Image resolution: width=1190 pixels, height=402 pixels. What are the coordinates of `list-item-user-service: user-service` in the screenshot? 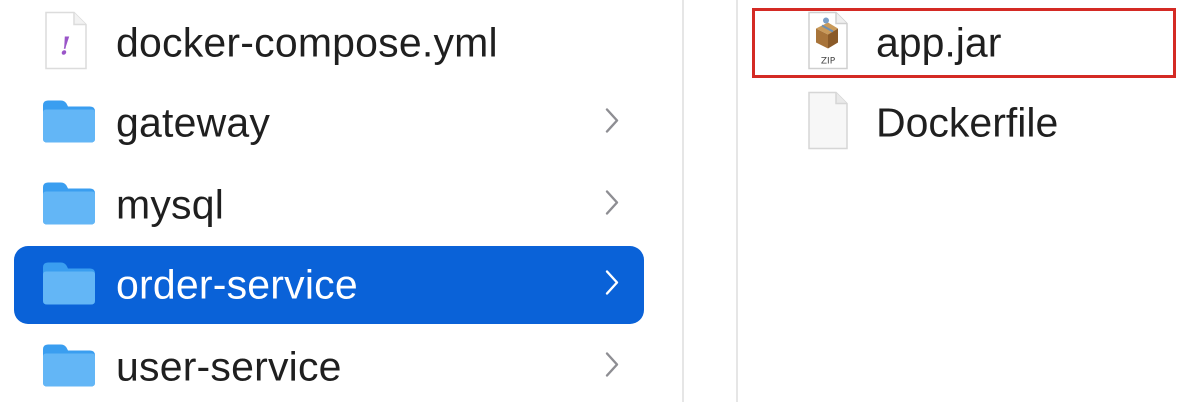 It's located at (329, 365).